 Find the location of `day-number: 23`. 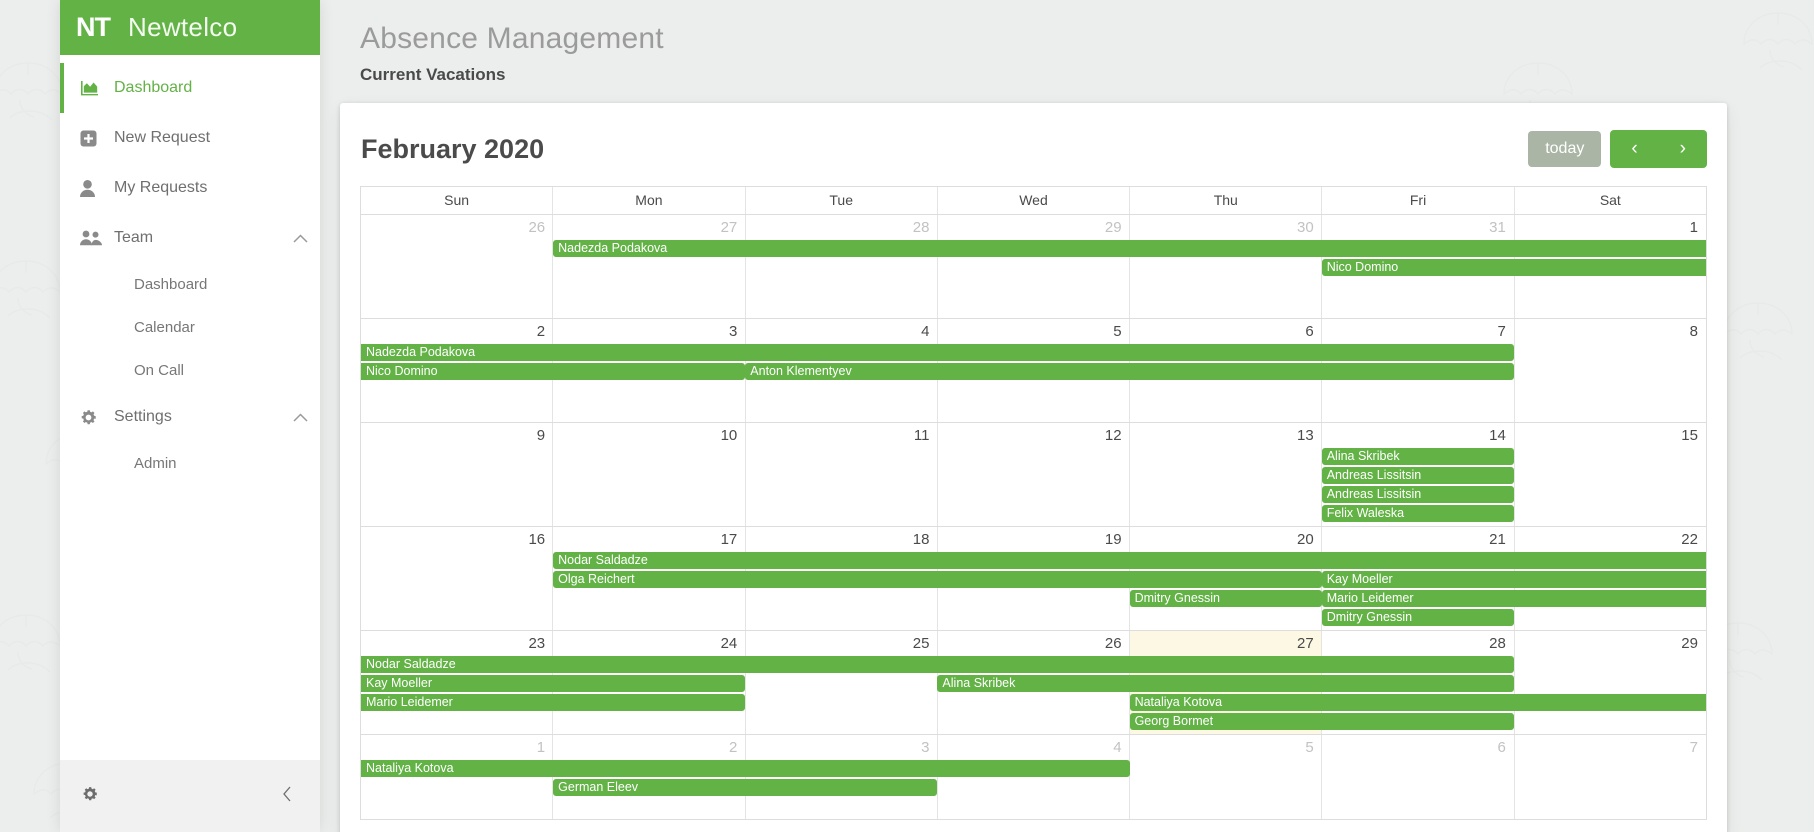

day-number: 23 is located at coordinates (457, 643).